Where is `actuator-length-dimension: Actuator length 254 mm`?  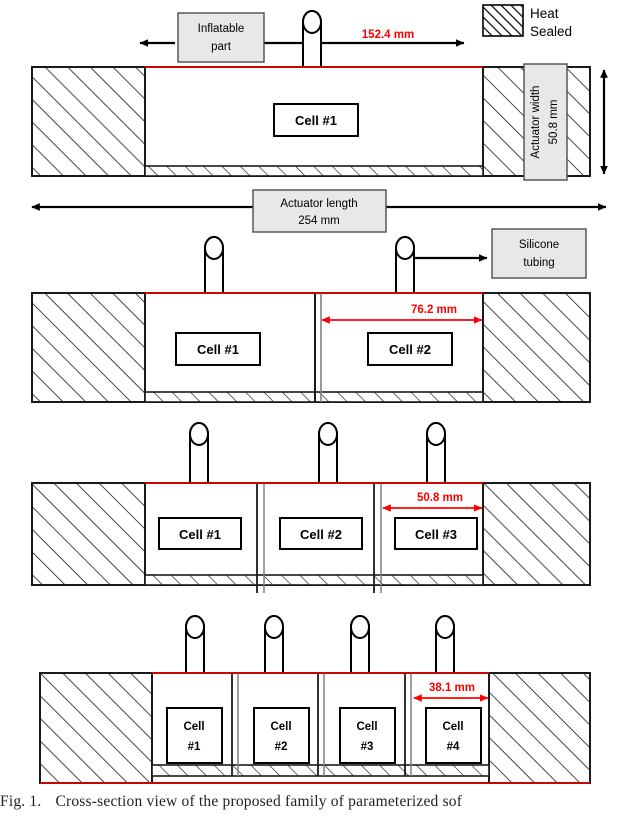 actuator-length-dimension: Actuator length 254 mm is located at coordinates (319, 211).